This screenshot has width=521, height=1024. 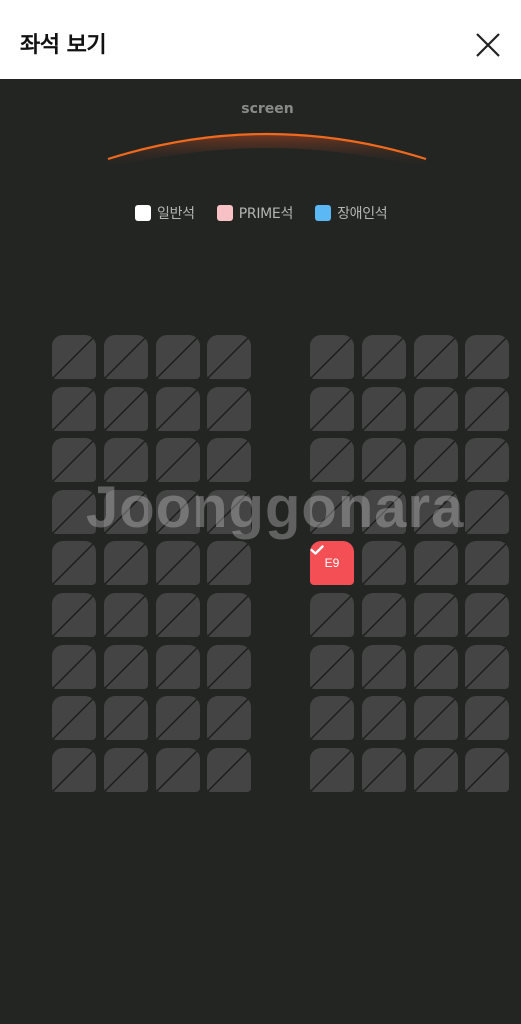 I want to click on header: 좌석 보기, so click(x=260, y=39).